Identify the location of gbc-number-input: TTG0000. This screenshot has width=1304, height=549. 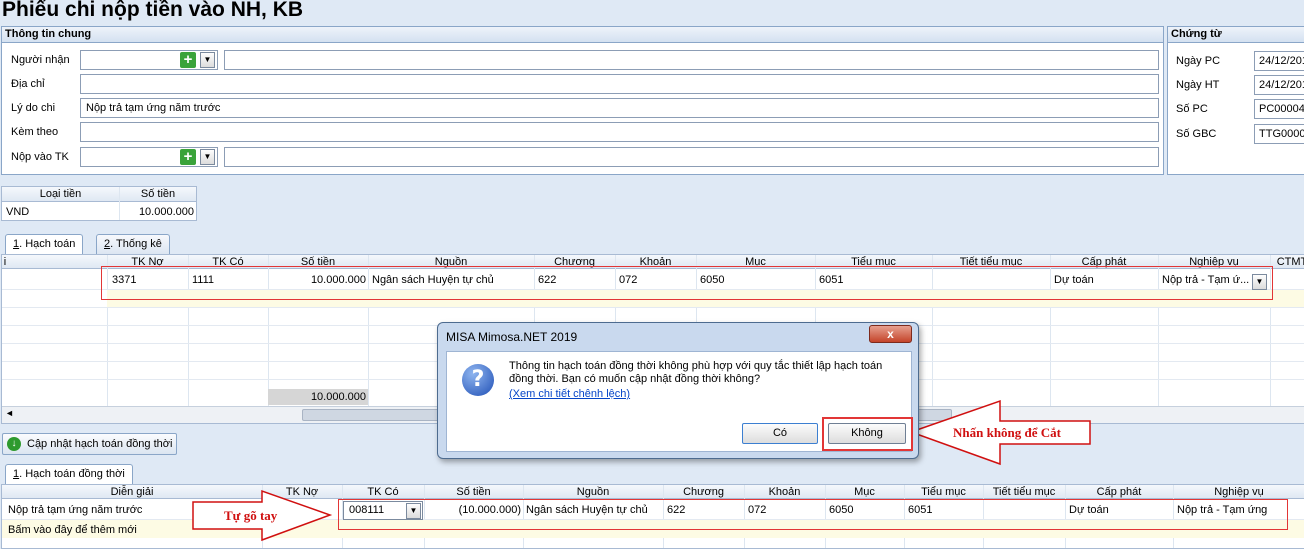
(1279, 134).